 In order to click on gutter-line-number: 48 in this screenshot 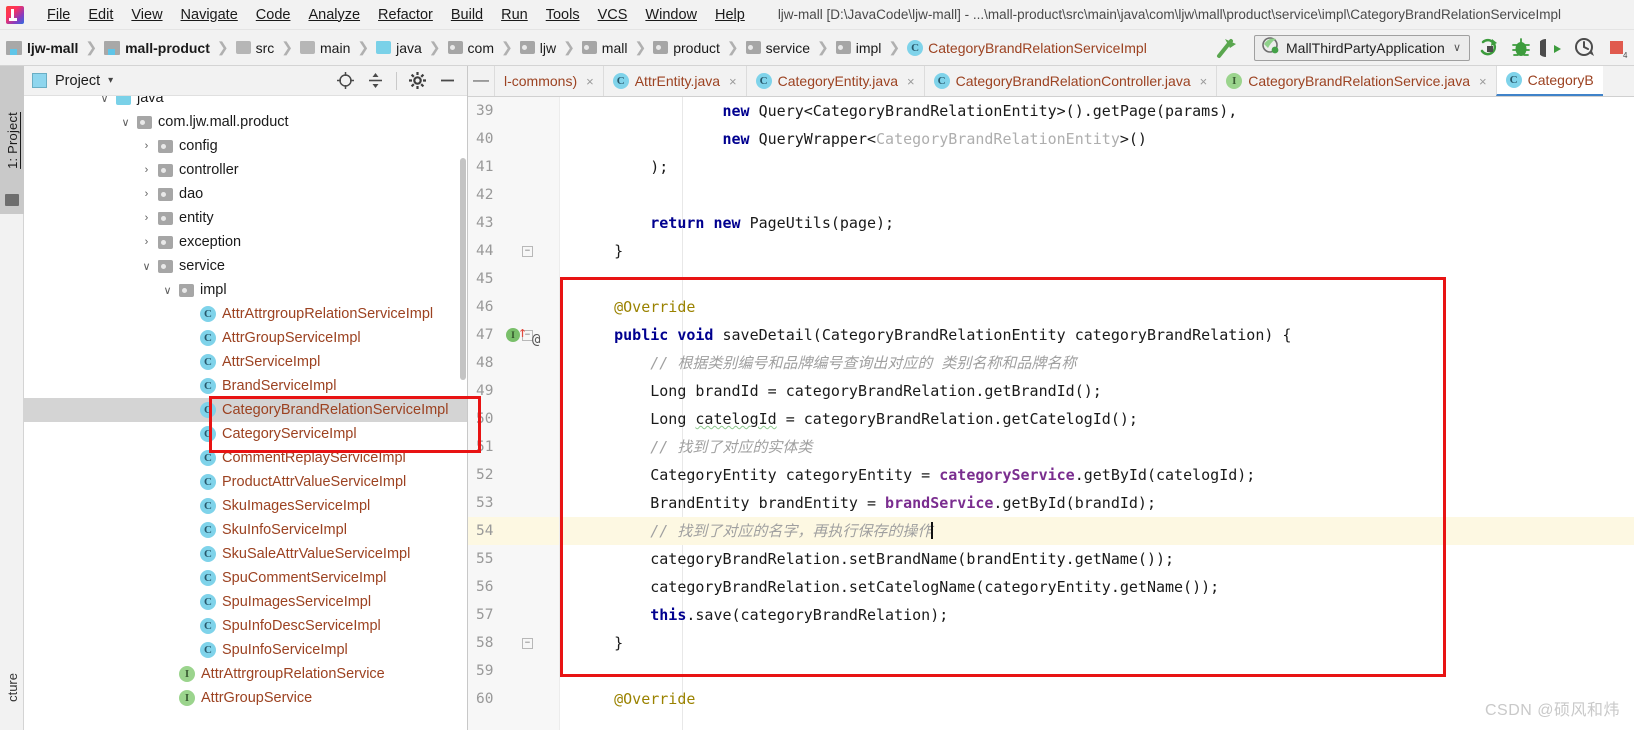, I will do `click(513, 363)`.